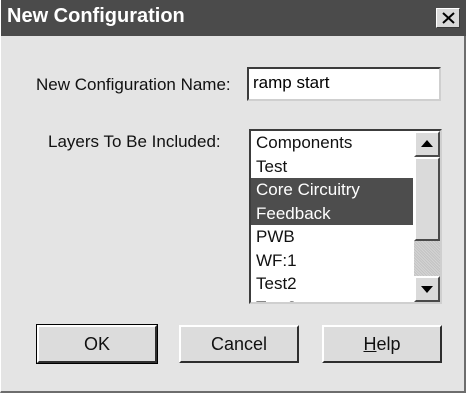 The height and width of the screenshot is (393, 466). I want to click on title-bar: New Configuration, so click(233, 18).